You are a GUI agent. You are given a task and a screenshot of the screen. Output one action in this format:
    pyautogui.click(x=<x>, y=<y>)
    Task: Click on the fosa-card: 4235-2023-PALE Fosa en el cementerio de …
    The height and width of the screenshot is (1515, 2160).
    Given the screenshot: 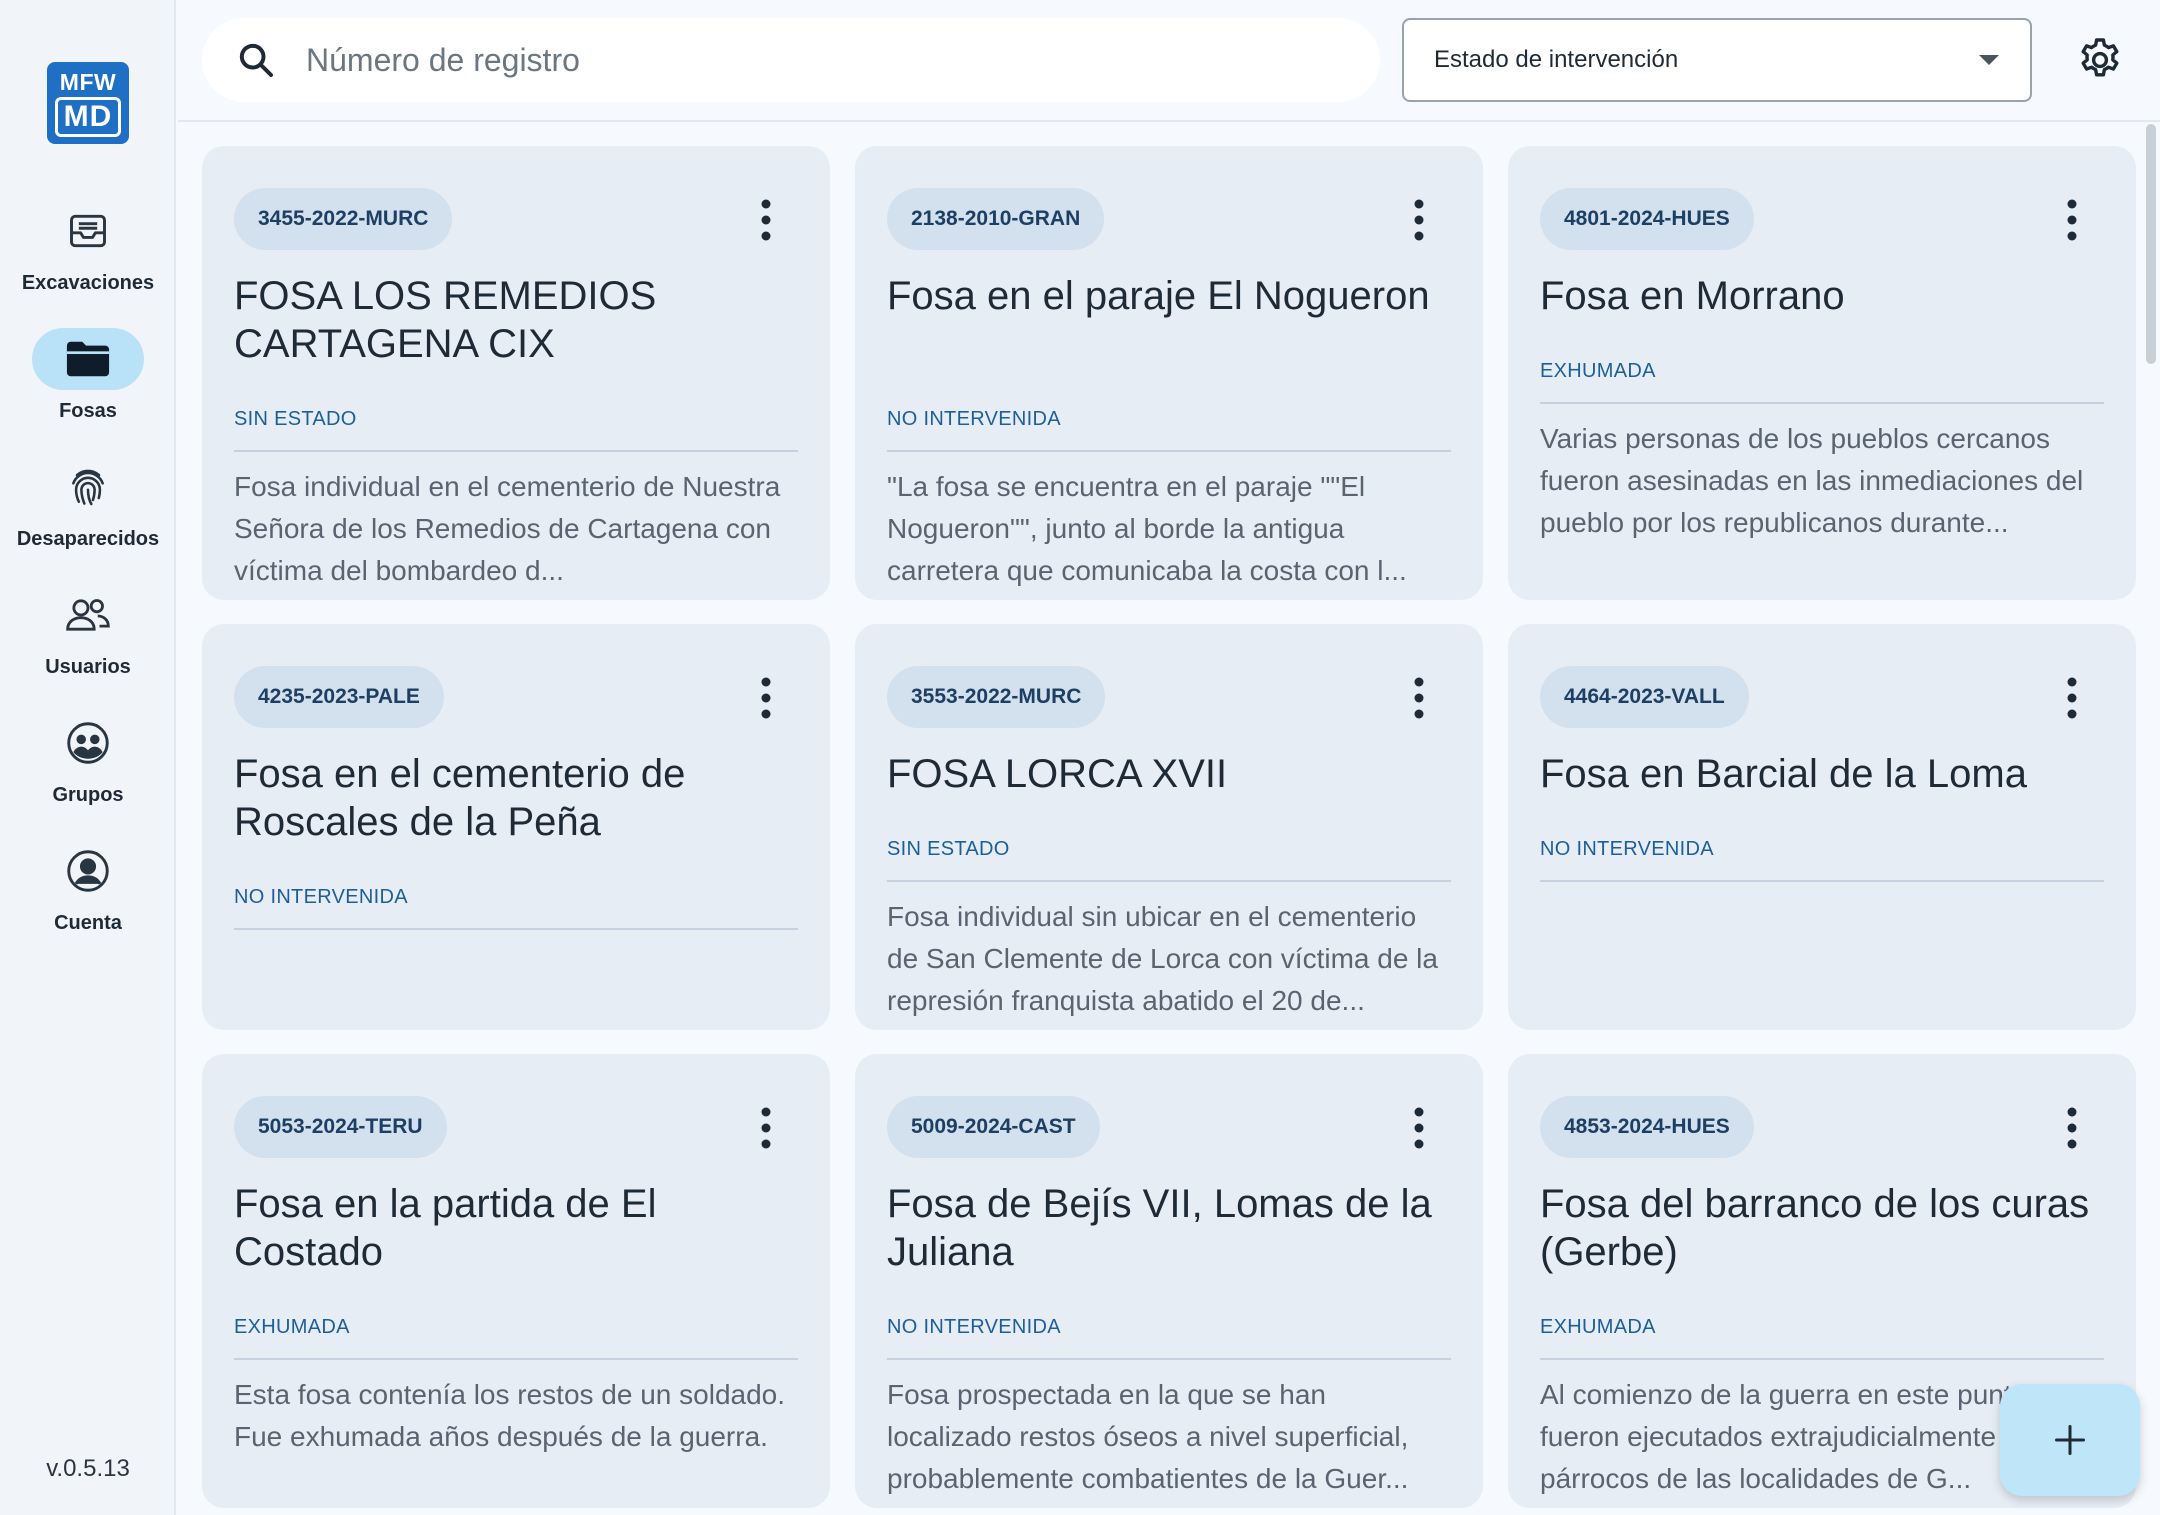 What is the action you would take?
    pyautogui.click(x=516, y=827)
    